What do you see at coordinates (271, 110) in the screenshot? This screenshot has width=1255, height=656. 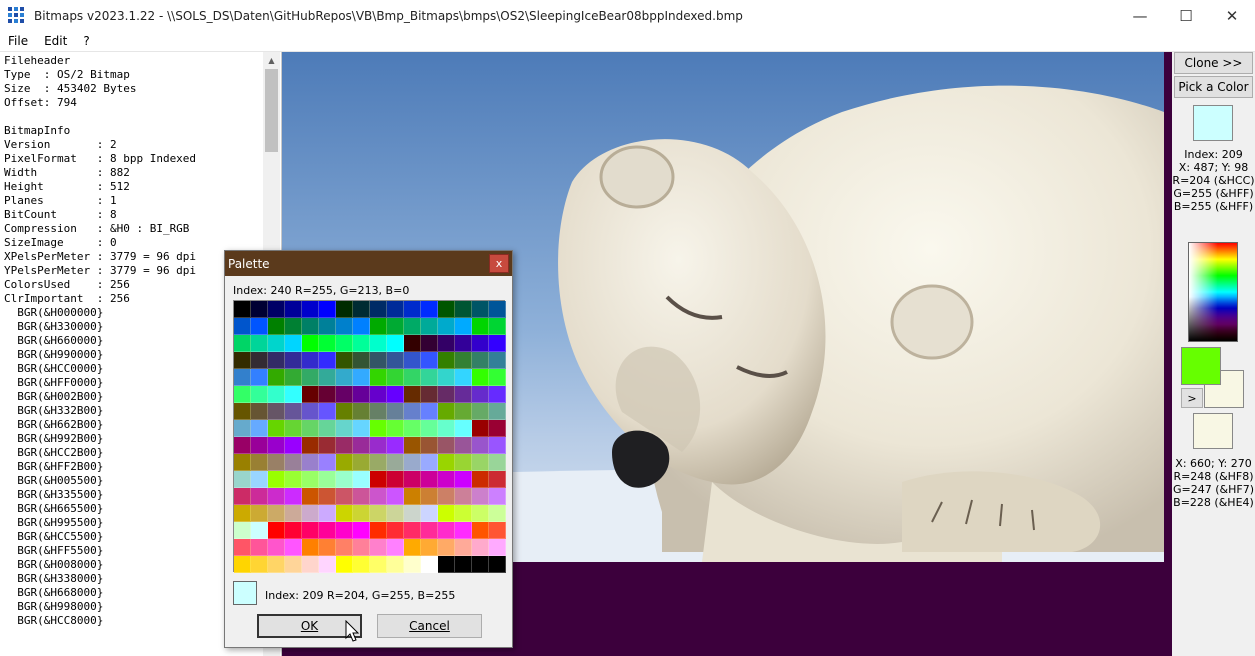 I see `scroll-thumb` at bounding box center [271, 110].